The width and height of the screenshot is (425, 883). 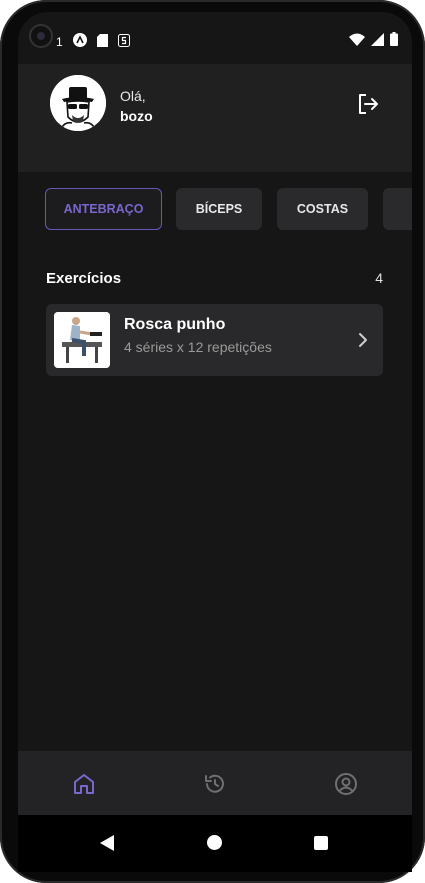 What do you see at coordinates (59, 41) in the screenshot?
I see `notification-count: 1` at bounding box center [59, 41].